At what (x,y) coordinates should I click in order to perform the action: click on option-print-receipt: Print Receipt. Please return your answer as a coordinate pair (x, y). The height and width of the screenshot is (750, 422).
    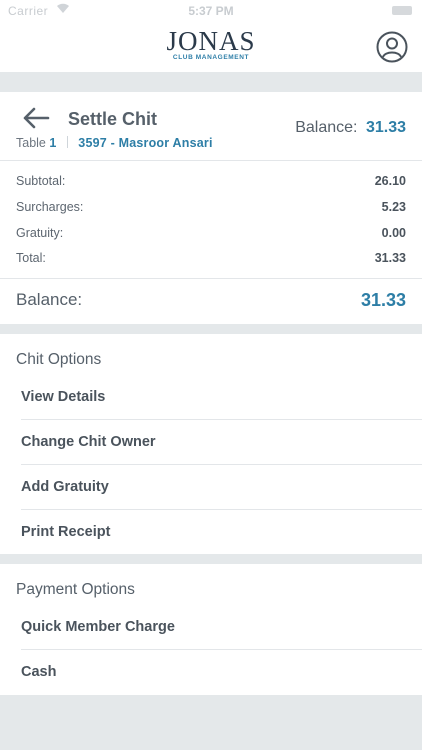
    Looking at the image, I should click on (221, 532).